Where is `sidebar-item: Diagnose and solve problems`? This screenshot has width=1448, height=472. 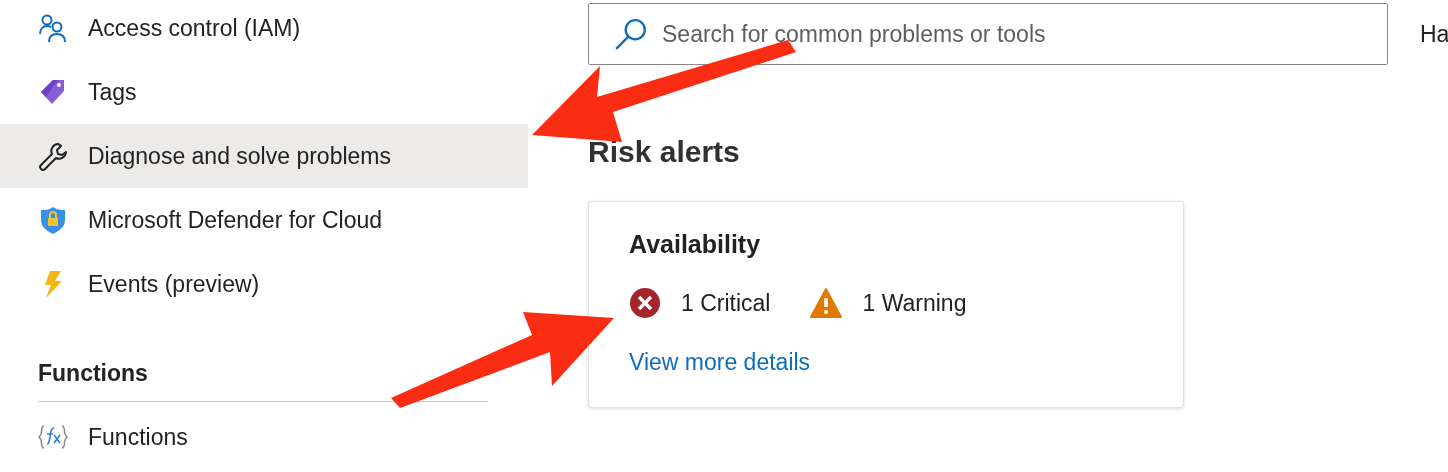
sidebar-item: Diagnose and solve problems is located at coordinates (264, 156).